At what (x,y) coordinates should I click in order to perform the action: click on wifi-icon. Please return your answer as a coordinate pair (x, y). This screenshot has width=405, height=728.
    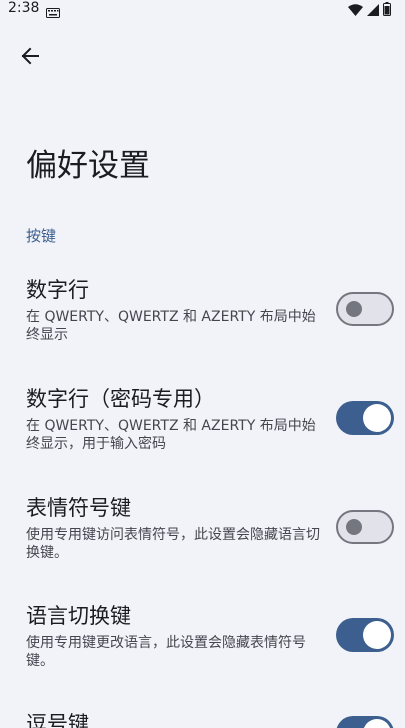
    Looking at the image, I should click on (355, 10).